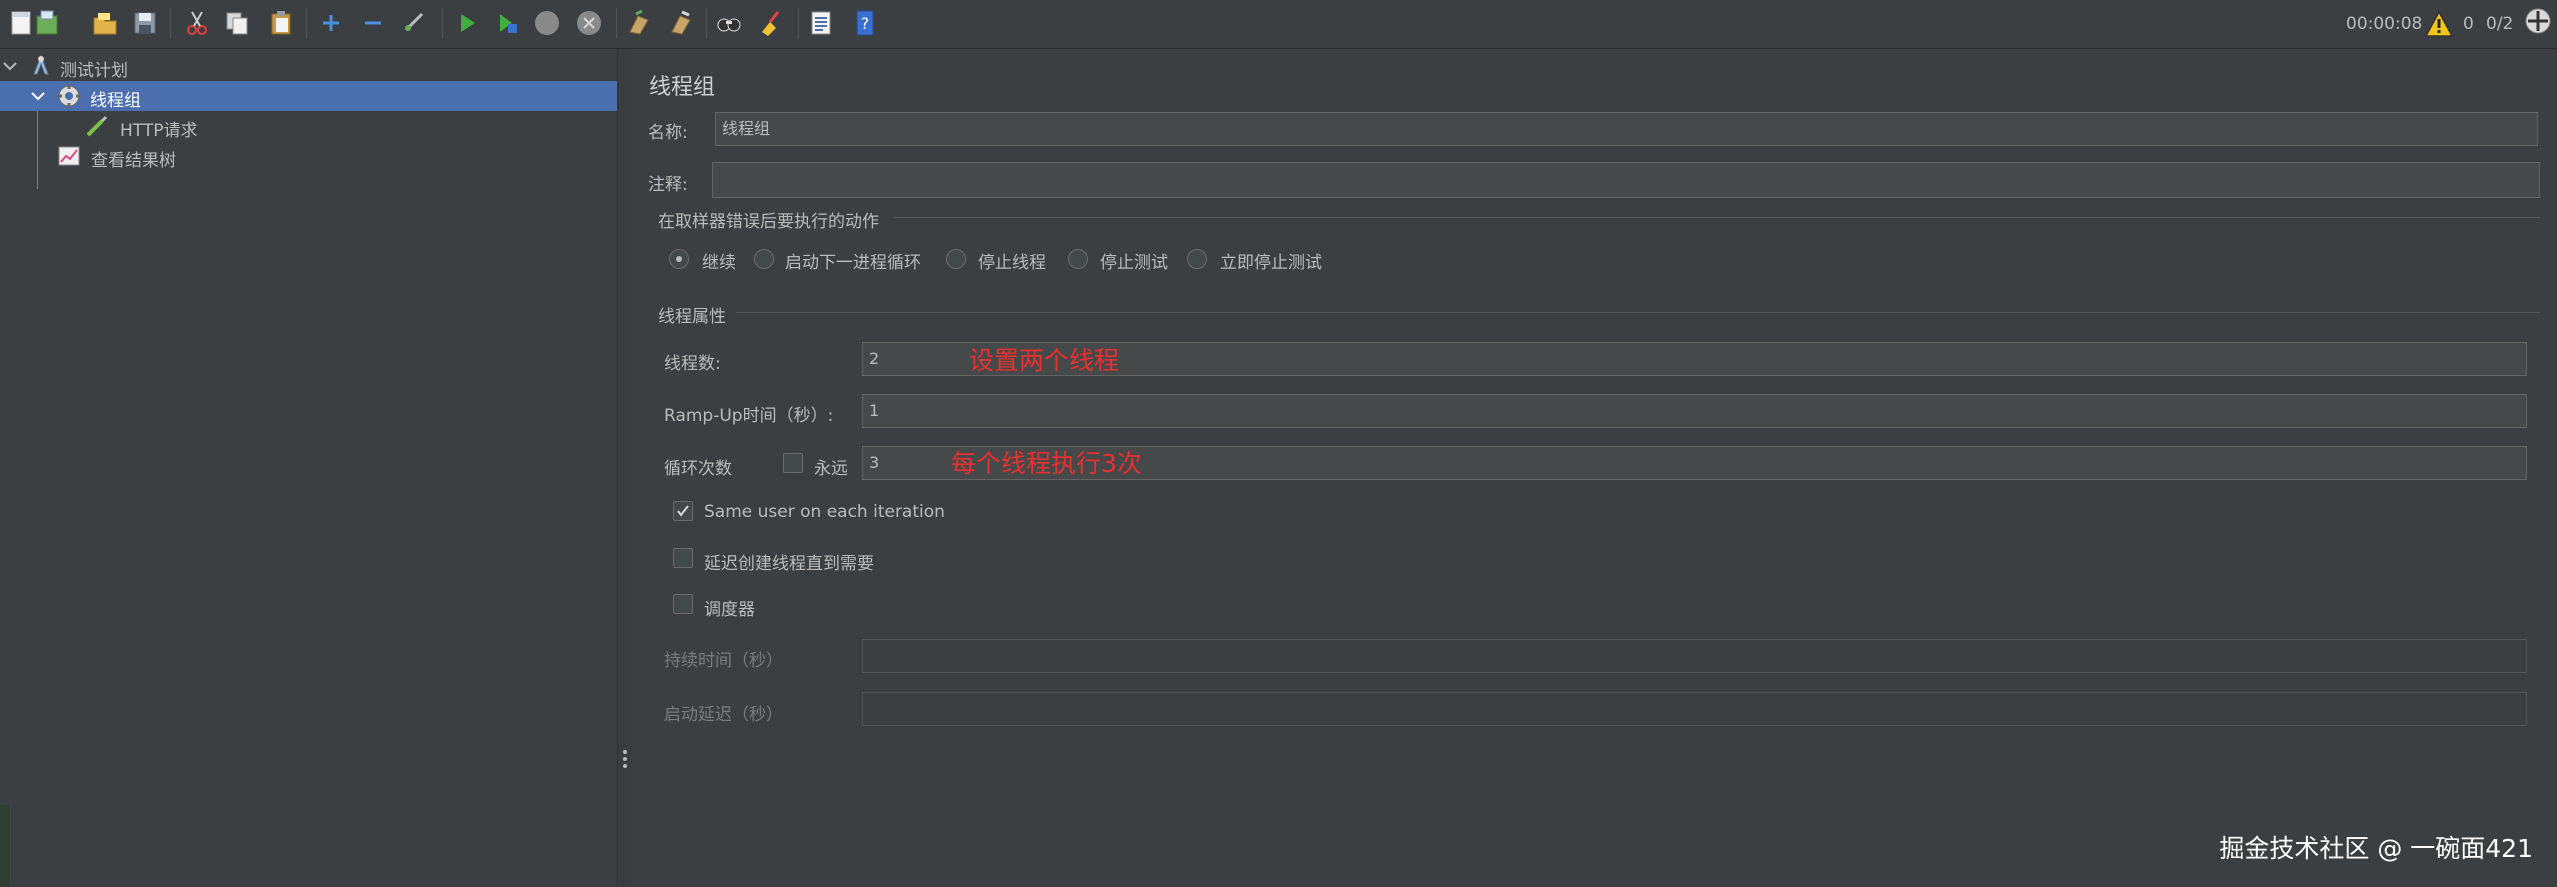 The image size is (2557, 887). I want to click on checkmark-icon, so click(683, 511).